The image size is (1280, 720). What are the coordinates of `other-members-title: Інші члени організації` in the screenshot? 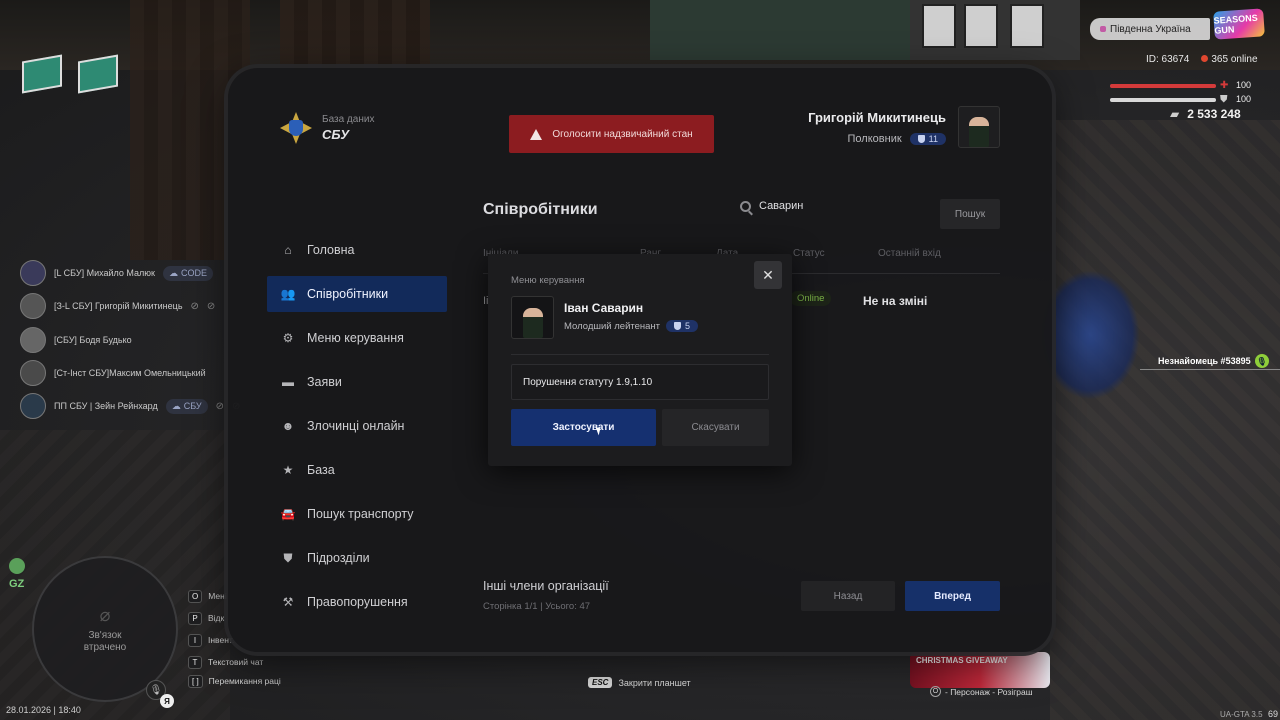 It's located at (546, 586).